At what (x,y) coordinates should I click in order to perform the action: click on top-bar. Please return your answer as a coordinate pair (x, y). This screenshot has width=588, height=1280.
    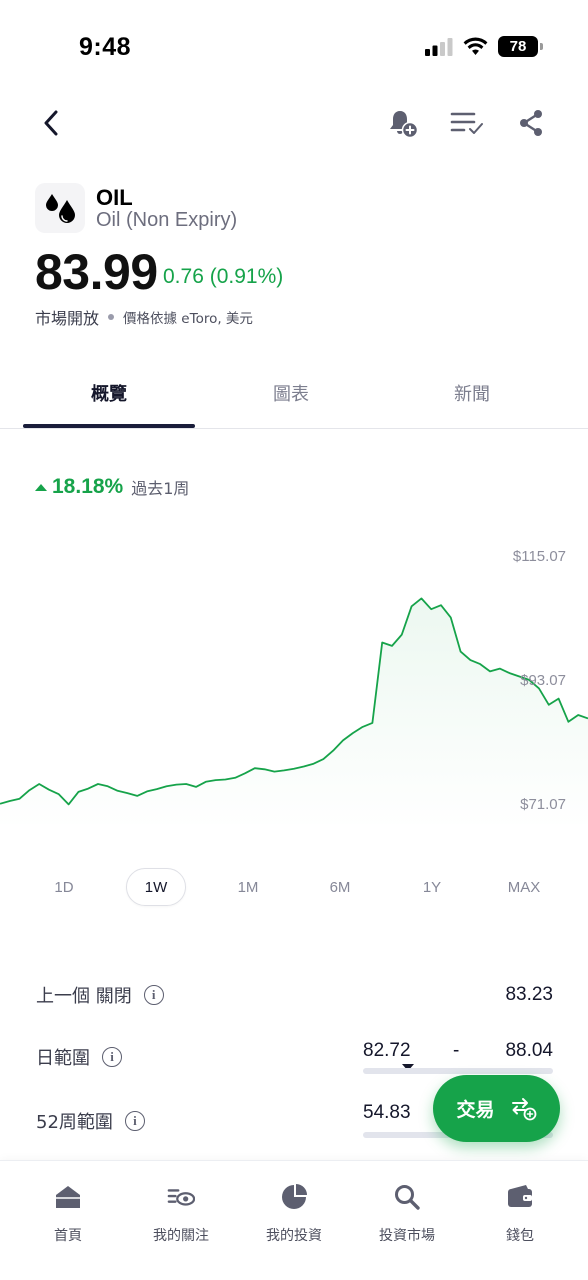
    Looking at the image, I should click on (294, 123).